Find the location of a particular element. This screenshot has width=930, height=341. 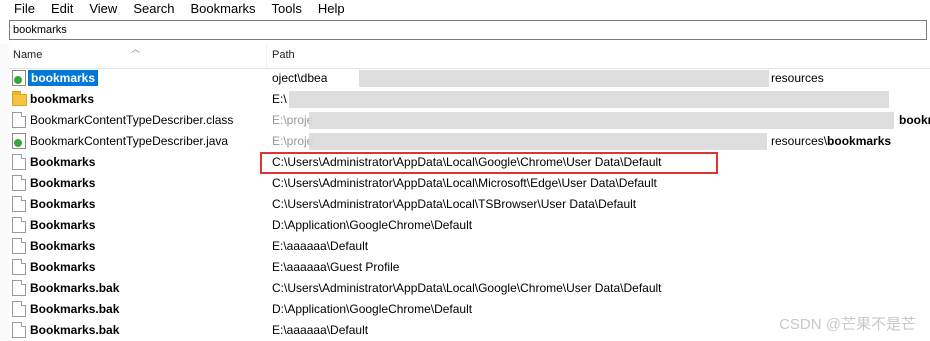

watermark: CSDN @芒果不是芒 is located at coordinates (847, 324).